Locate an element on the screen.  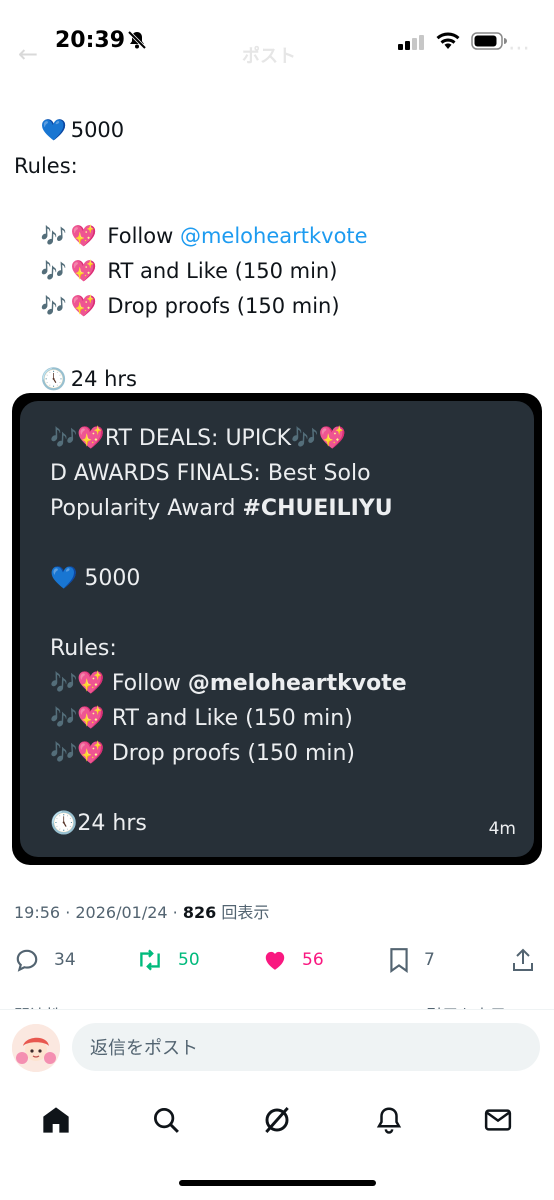
quote-hashtag: #CHUEILIYU is located at coordinates (317, 508).